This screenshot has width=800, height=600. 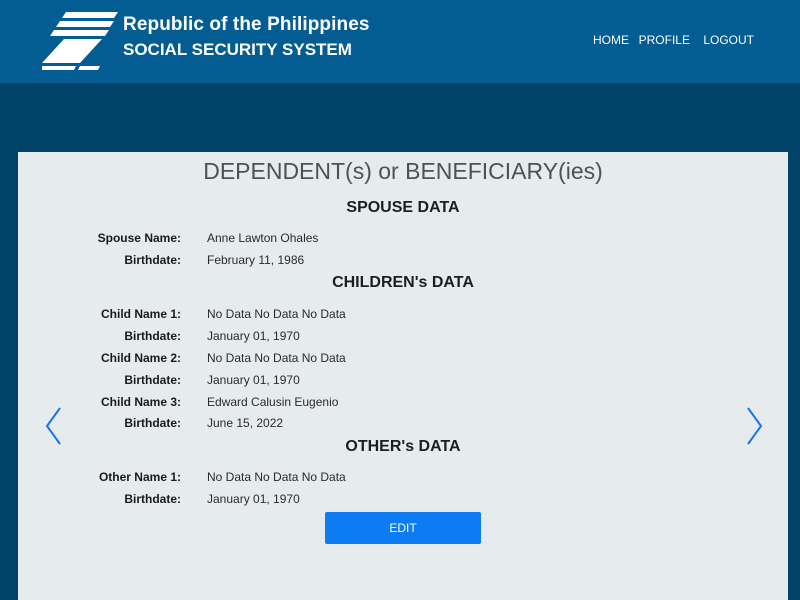 What do you see at coordinates (403, 338) in the screenshot?
I see `child-1-birthdate-row: Birthdate: January 01, 1970` at bounding box center [403, 338].